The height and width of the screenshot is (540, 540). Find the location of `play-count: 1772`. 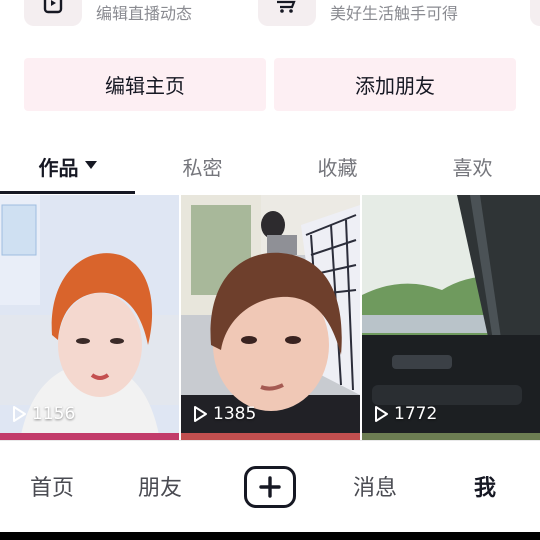

play-count: 1772 is located at coordinates (404, 414).